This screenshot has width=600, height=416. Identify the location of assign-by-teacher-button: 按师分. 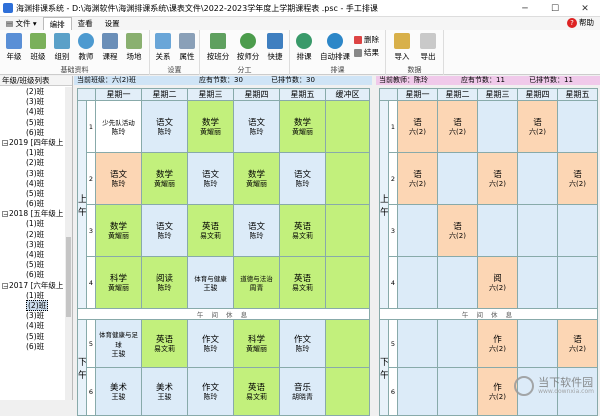
(248, 48).